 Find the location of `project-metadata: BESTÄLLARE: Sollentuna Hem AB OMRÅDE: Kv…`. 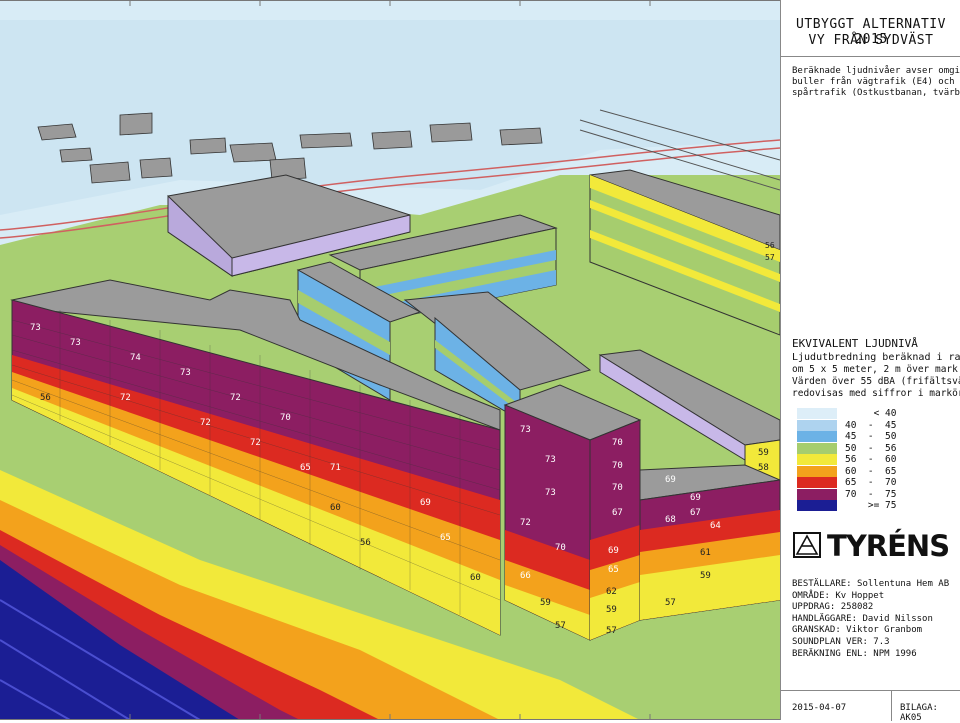

project-metadata: BESTÄLLARE: Sollentuna Hem AB OMRÅDE: Kv… is located at coordinates (870, 619).